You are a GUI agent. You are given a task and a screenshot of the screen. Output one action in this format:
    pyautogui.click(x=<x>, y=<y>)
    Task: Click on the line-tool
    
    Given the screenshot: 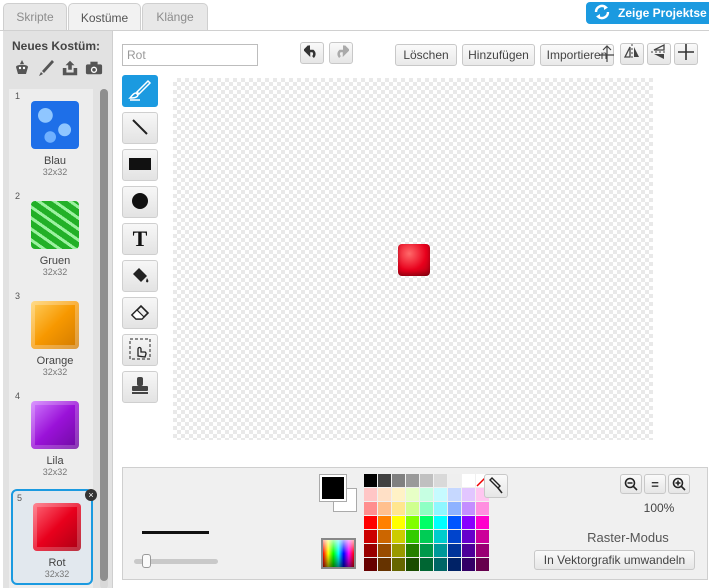 What is the action you would take?
    pyautogui.click(x=140, y=128)
    